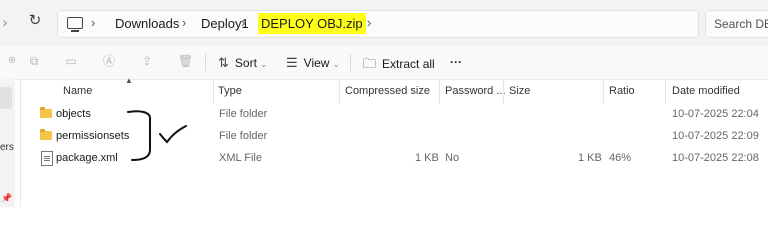 The height and width of the screenshot is (240, 768). I want to click on new-icon: ⊕, so click(12, 61).